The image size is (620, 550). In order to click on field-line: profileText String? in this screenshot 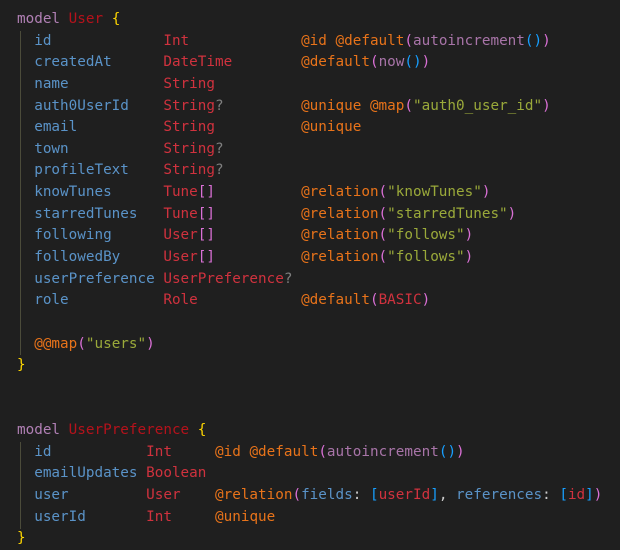, I will do `click(310, 171)`.